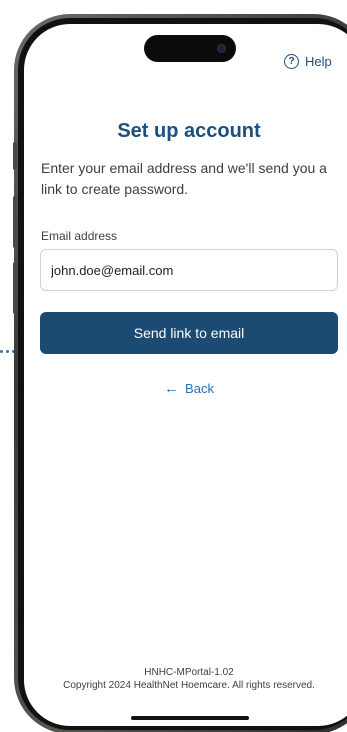 The width and height of the screenshot is (347, 732). I want to click on back-label: Back, so click(199, 388).